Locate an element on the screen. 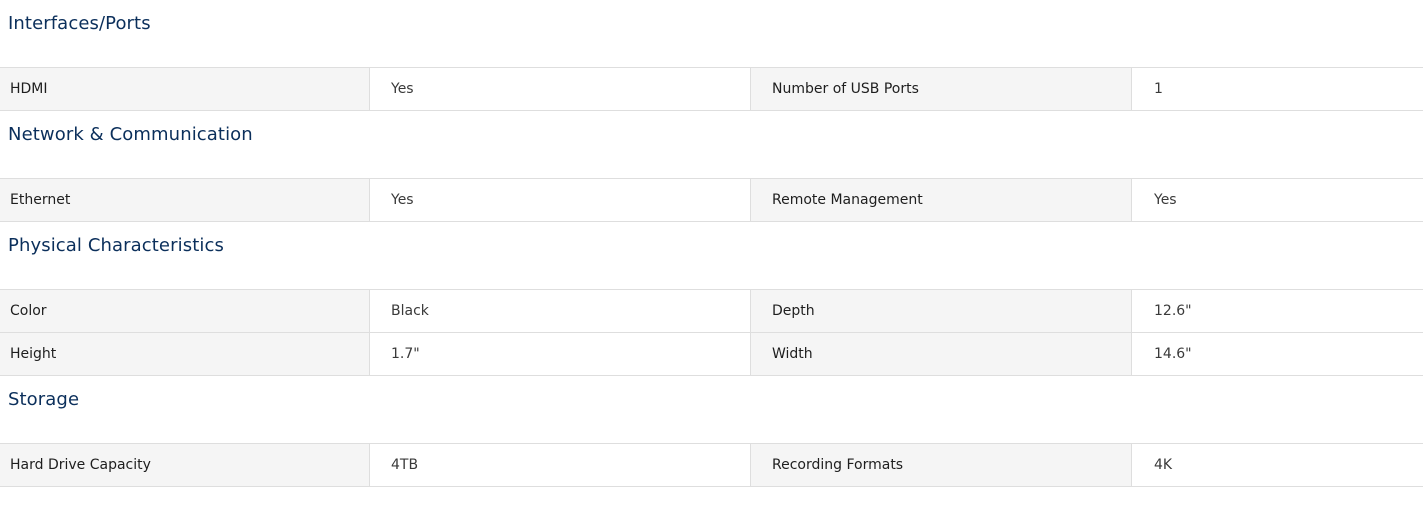 This screenshot has height=510, width=1423. spec-label: Recording Formats is located at coordinates (941, 465).